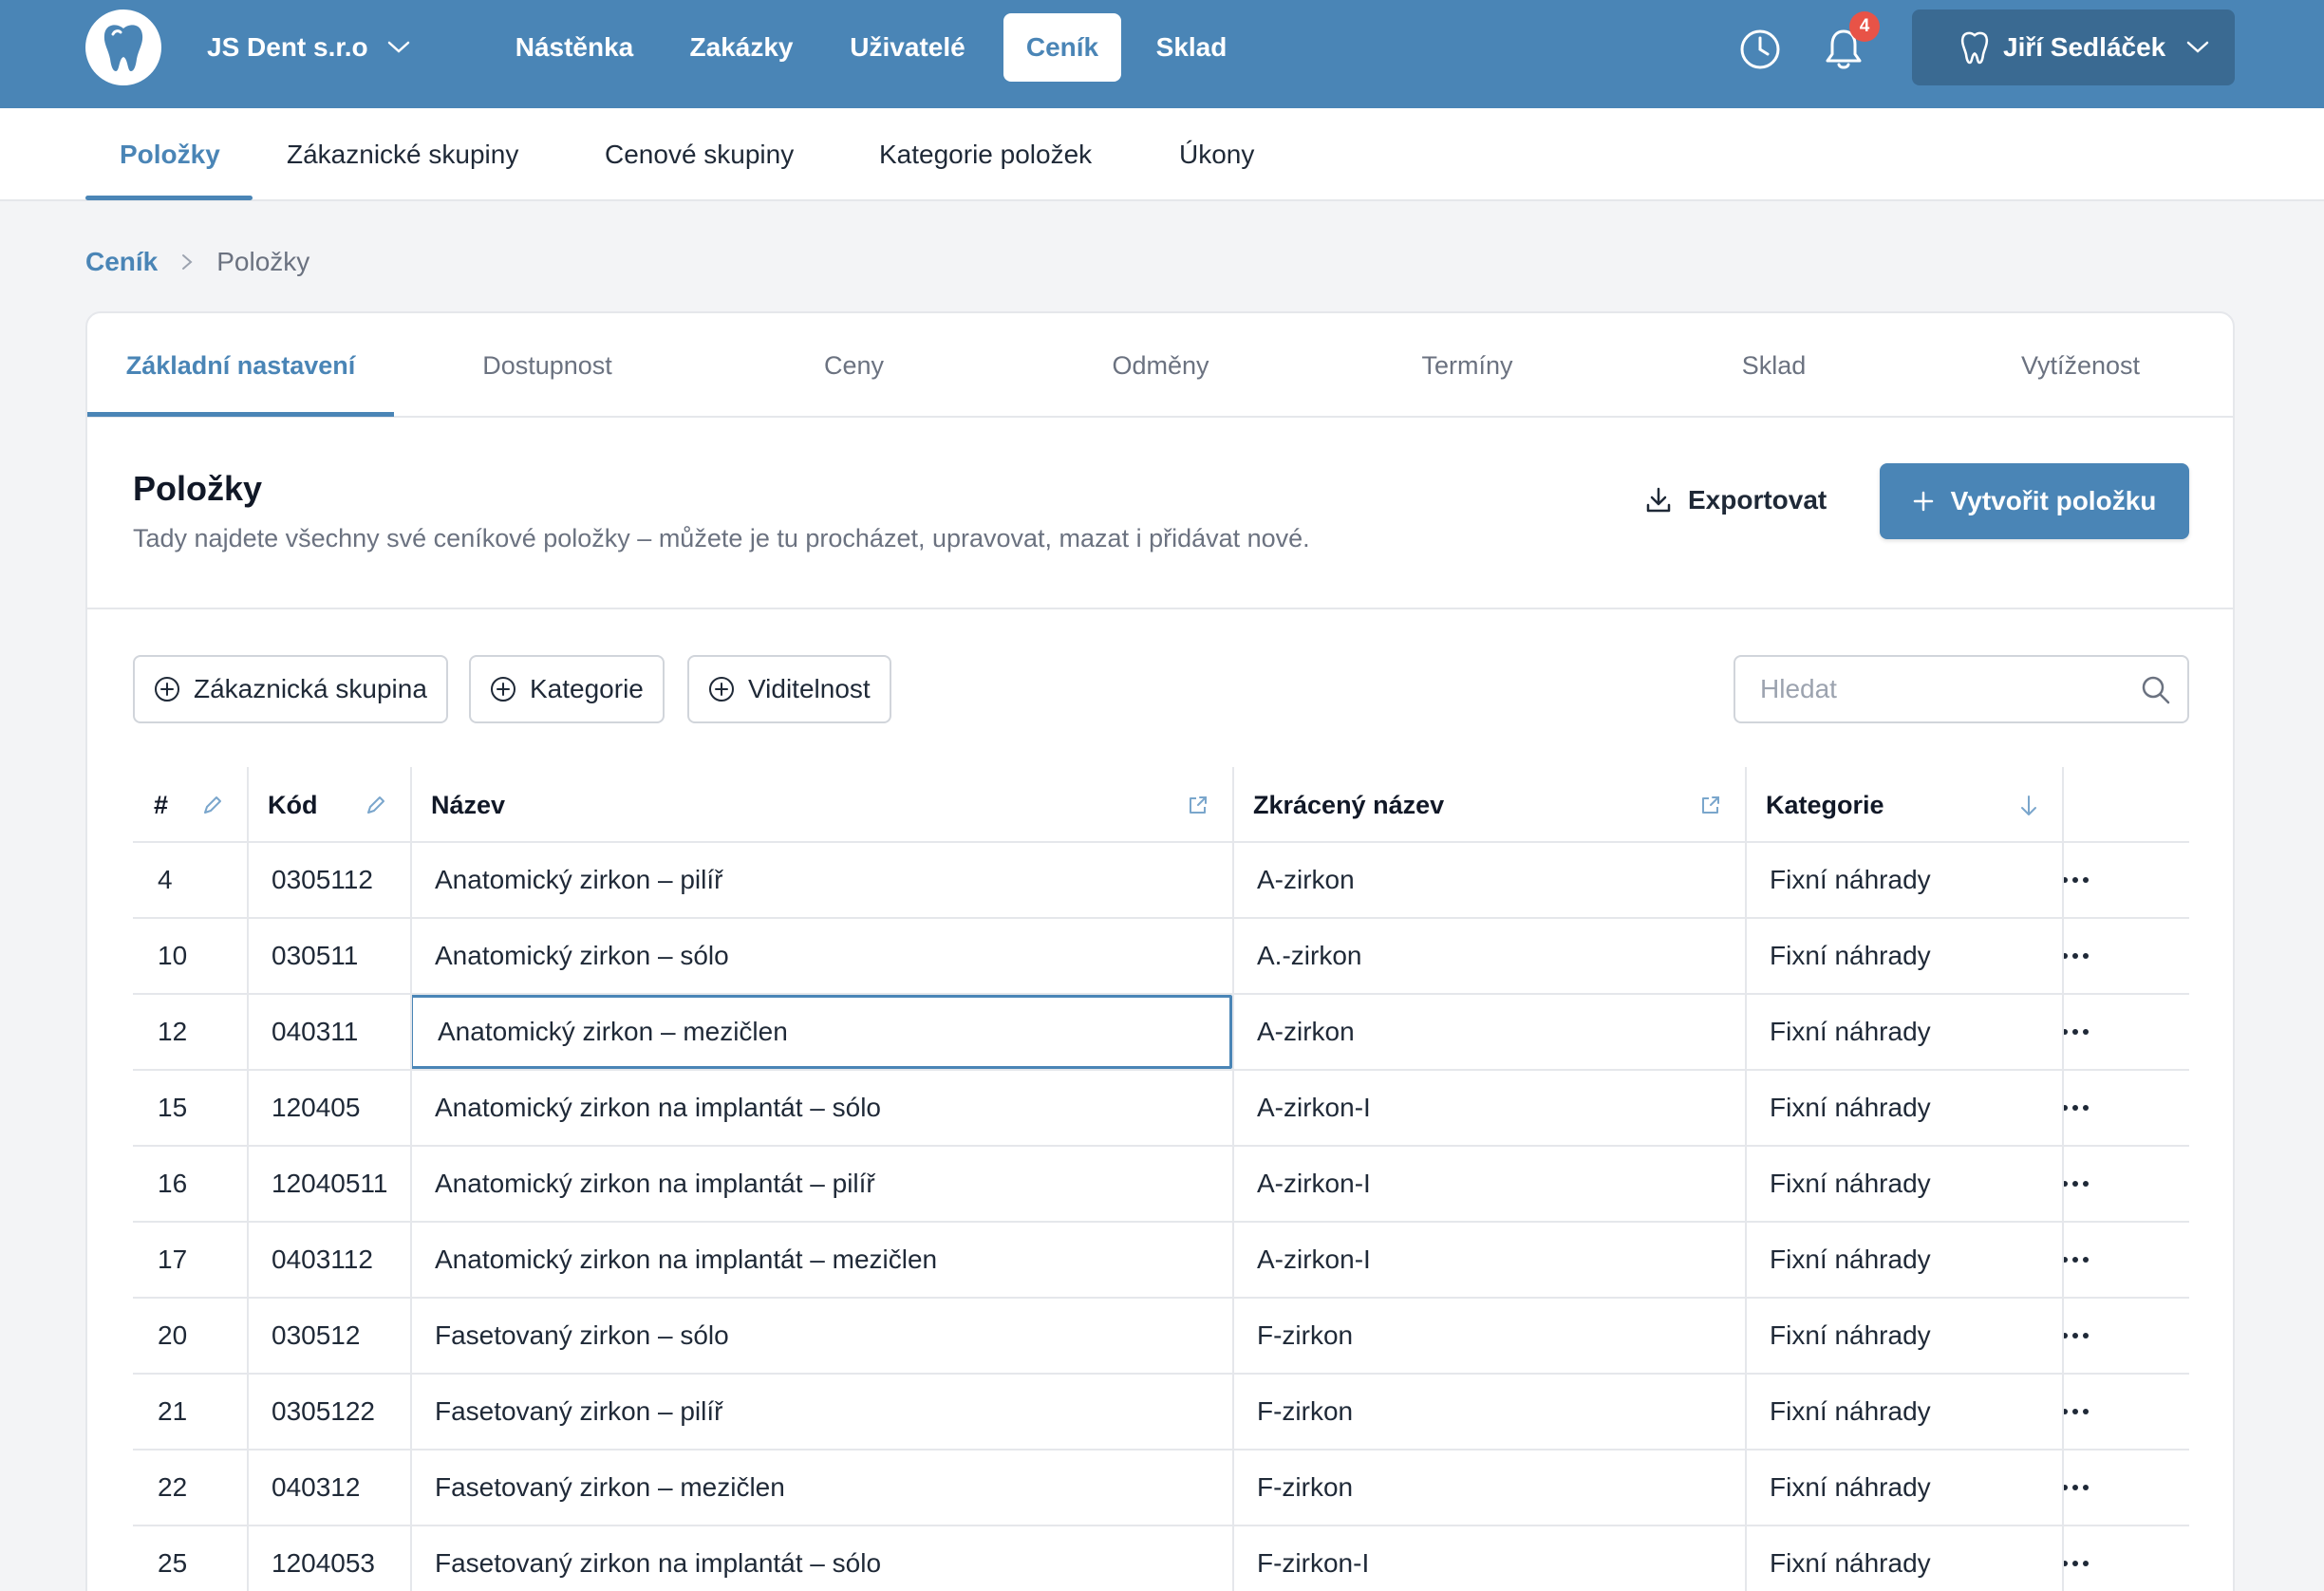 The width and height of the screenshot is (2324, 1591). What do you see at coordinates (1062, 47) in the screenshot?
I see `nav-item-cenik: Ceník` at bounding box center [1062, 47].